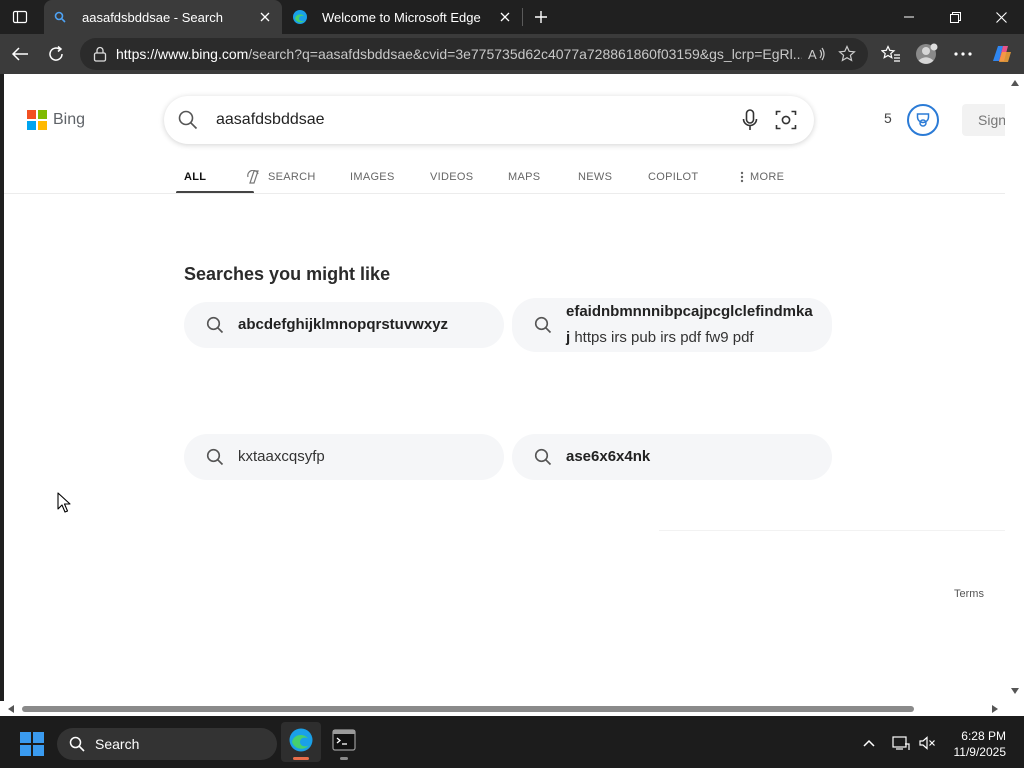  Describe the element at coordinates (390, 177) in the screenshot. I see `tab-images: IMAGES` at that location.